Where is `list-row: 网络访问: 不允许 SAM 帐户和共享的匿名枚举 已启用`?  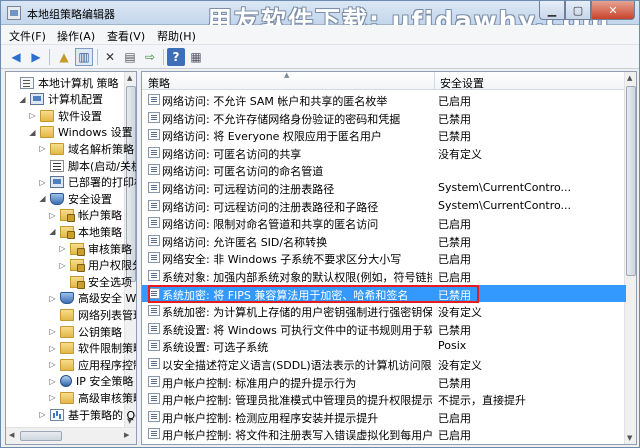
list-row: 网络访问: 不允许 SAM 帐户和共享的匿名枚举 已启用 is located at coordinates (384, 100).